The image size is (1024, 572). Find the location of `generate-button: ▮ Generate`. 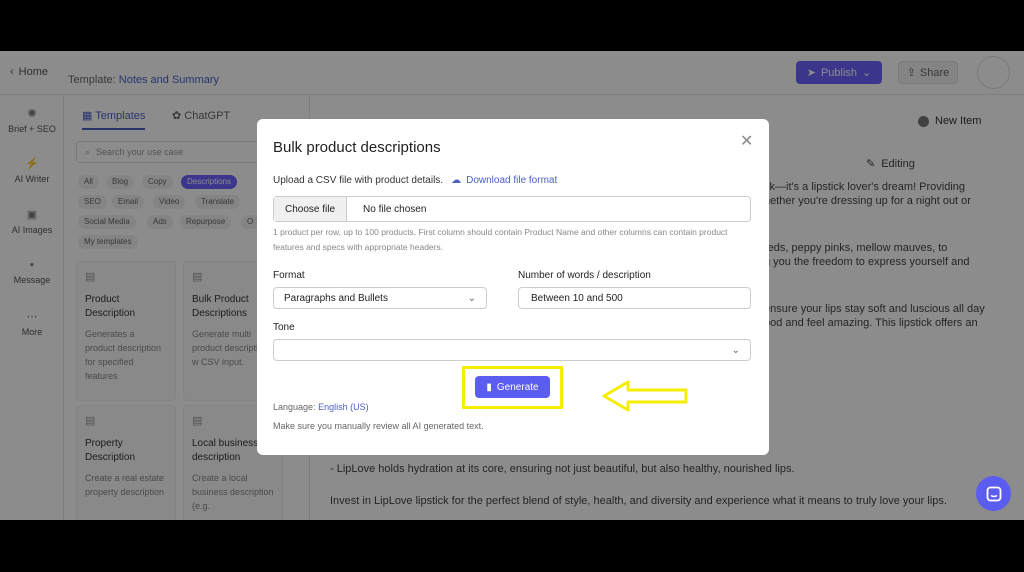

generate-button: ▮ Generate is located at coordinates (512, 387).